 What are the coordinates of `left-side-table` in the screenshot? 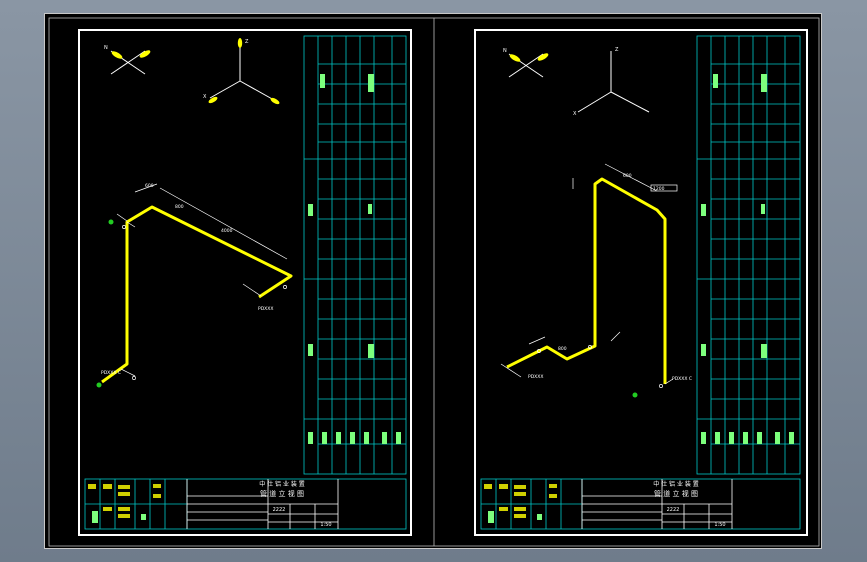 It's located at (355, 255).